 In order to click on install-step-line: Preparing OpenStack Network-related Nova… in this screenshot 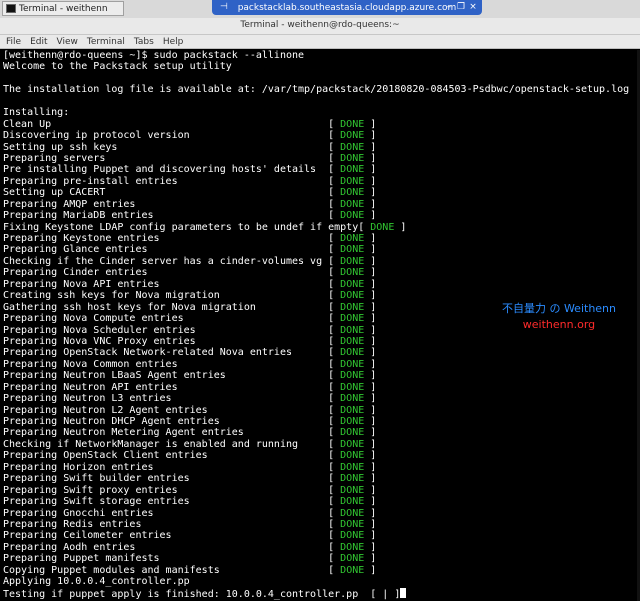, I will do `click(190, 353)`.